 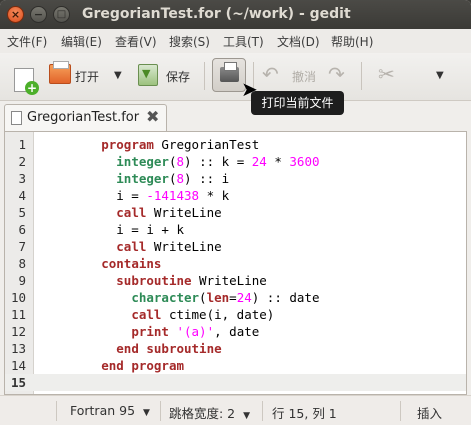 I want to click on menu-file: 文件(F), so click(x=27, y=41).